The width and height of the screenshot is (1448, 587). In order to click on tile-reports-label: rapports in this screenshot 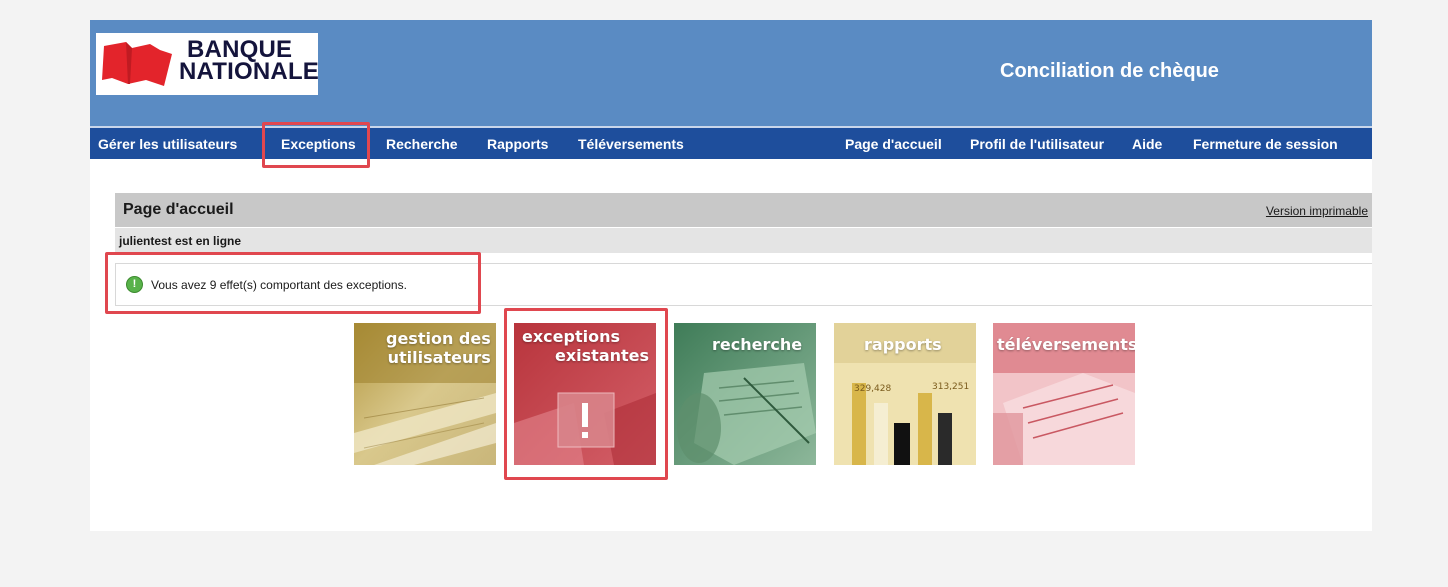, I will do `click(903, 344)`.